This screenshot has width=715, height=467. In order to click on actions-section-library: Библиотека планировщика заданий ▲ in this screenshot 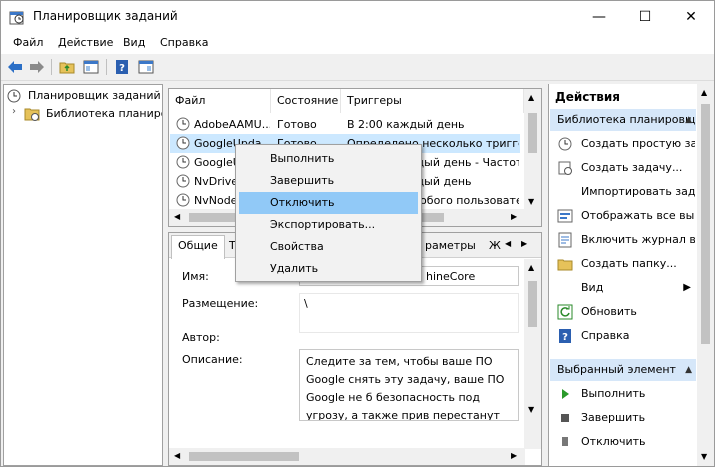, I will do `click(623, 120)`.